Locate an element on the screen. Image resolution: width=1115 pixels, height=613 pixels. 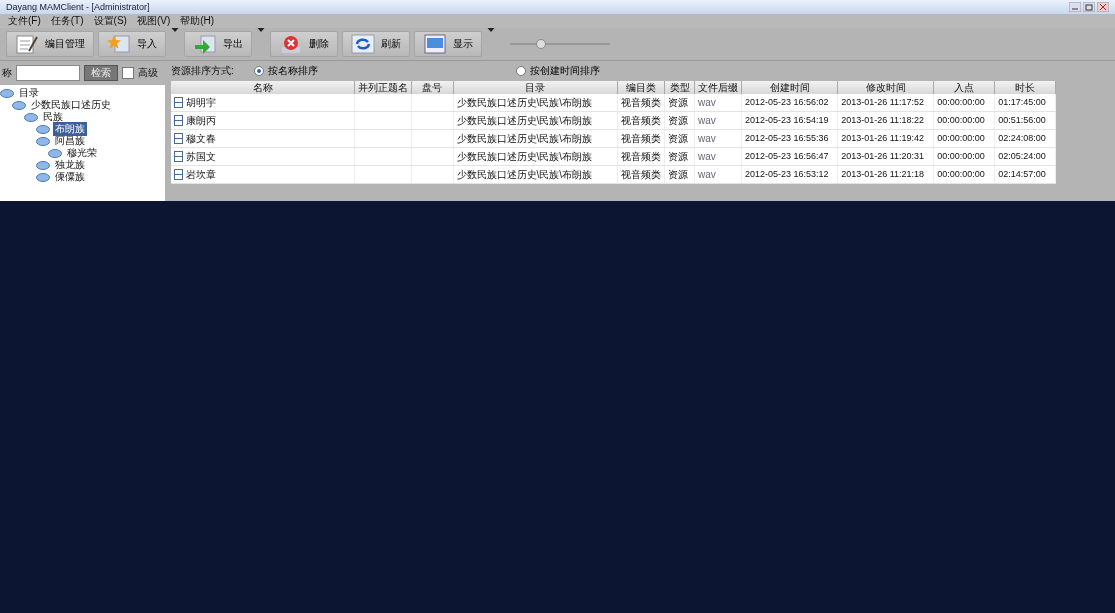
search-field is located at coordinates (48, 73).